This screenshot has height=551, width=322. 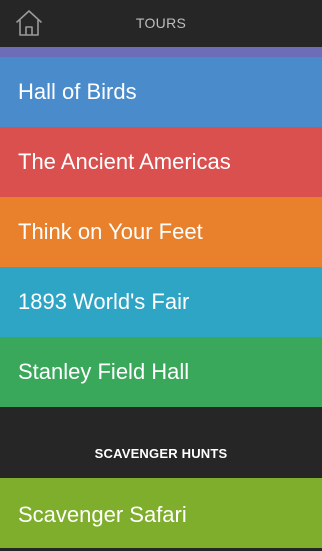 I want to click on page-title: TOURS, so click(x=161, y=23).